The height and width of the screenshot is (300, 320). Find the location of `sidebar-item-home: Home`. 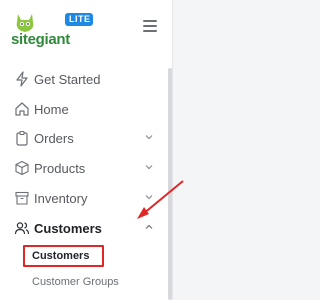

sidebar-item-home: Home is located at coordinates (84, 109).